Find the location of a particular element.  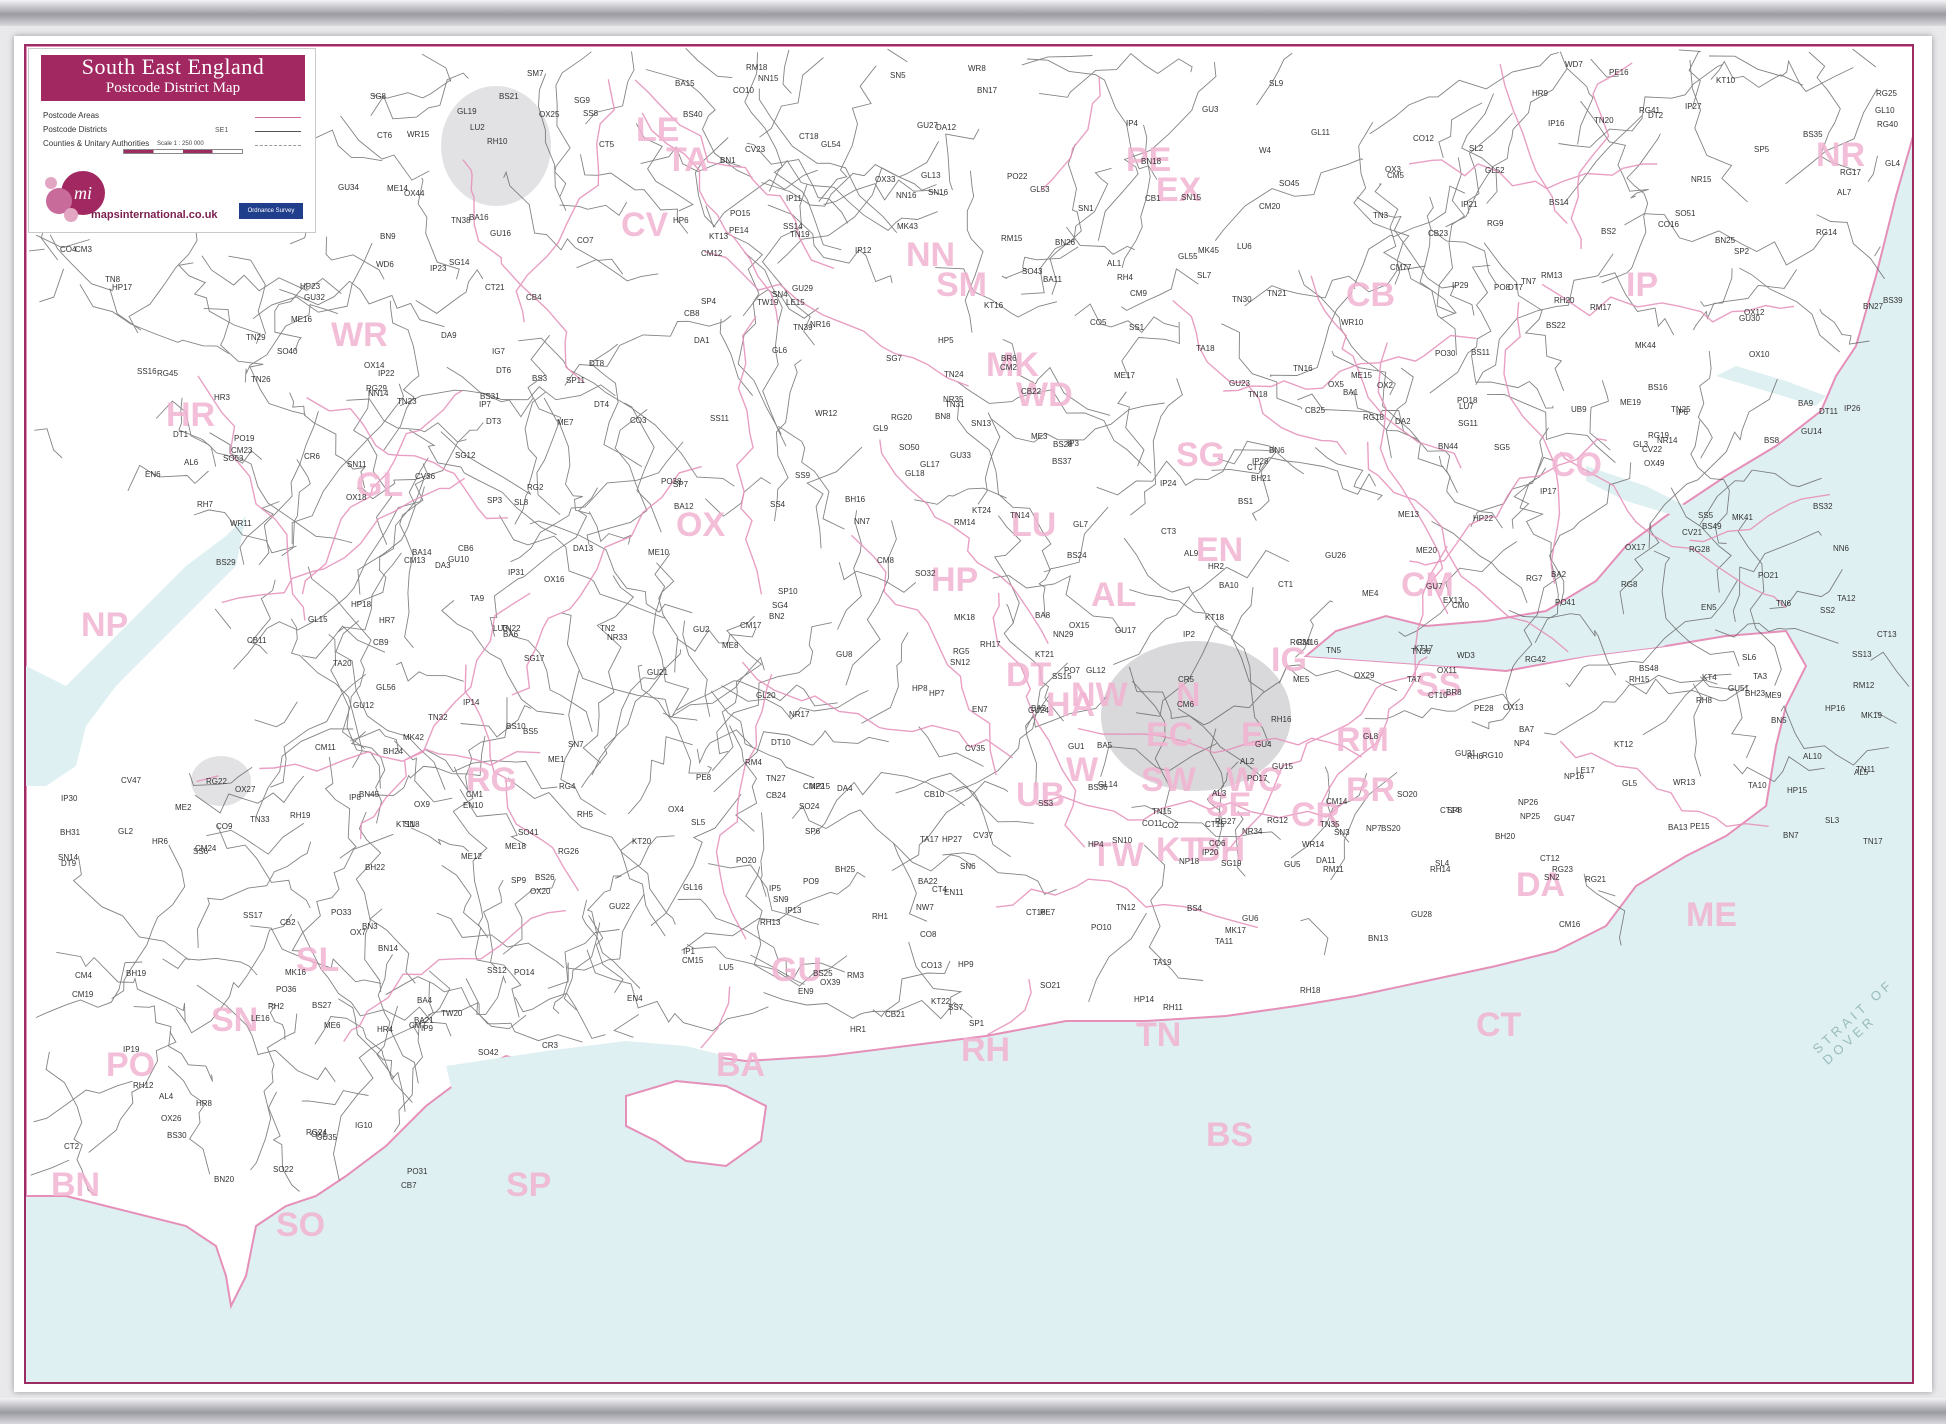

district-label: KT10 is located at coordinates (1726, 80).